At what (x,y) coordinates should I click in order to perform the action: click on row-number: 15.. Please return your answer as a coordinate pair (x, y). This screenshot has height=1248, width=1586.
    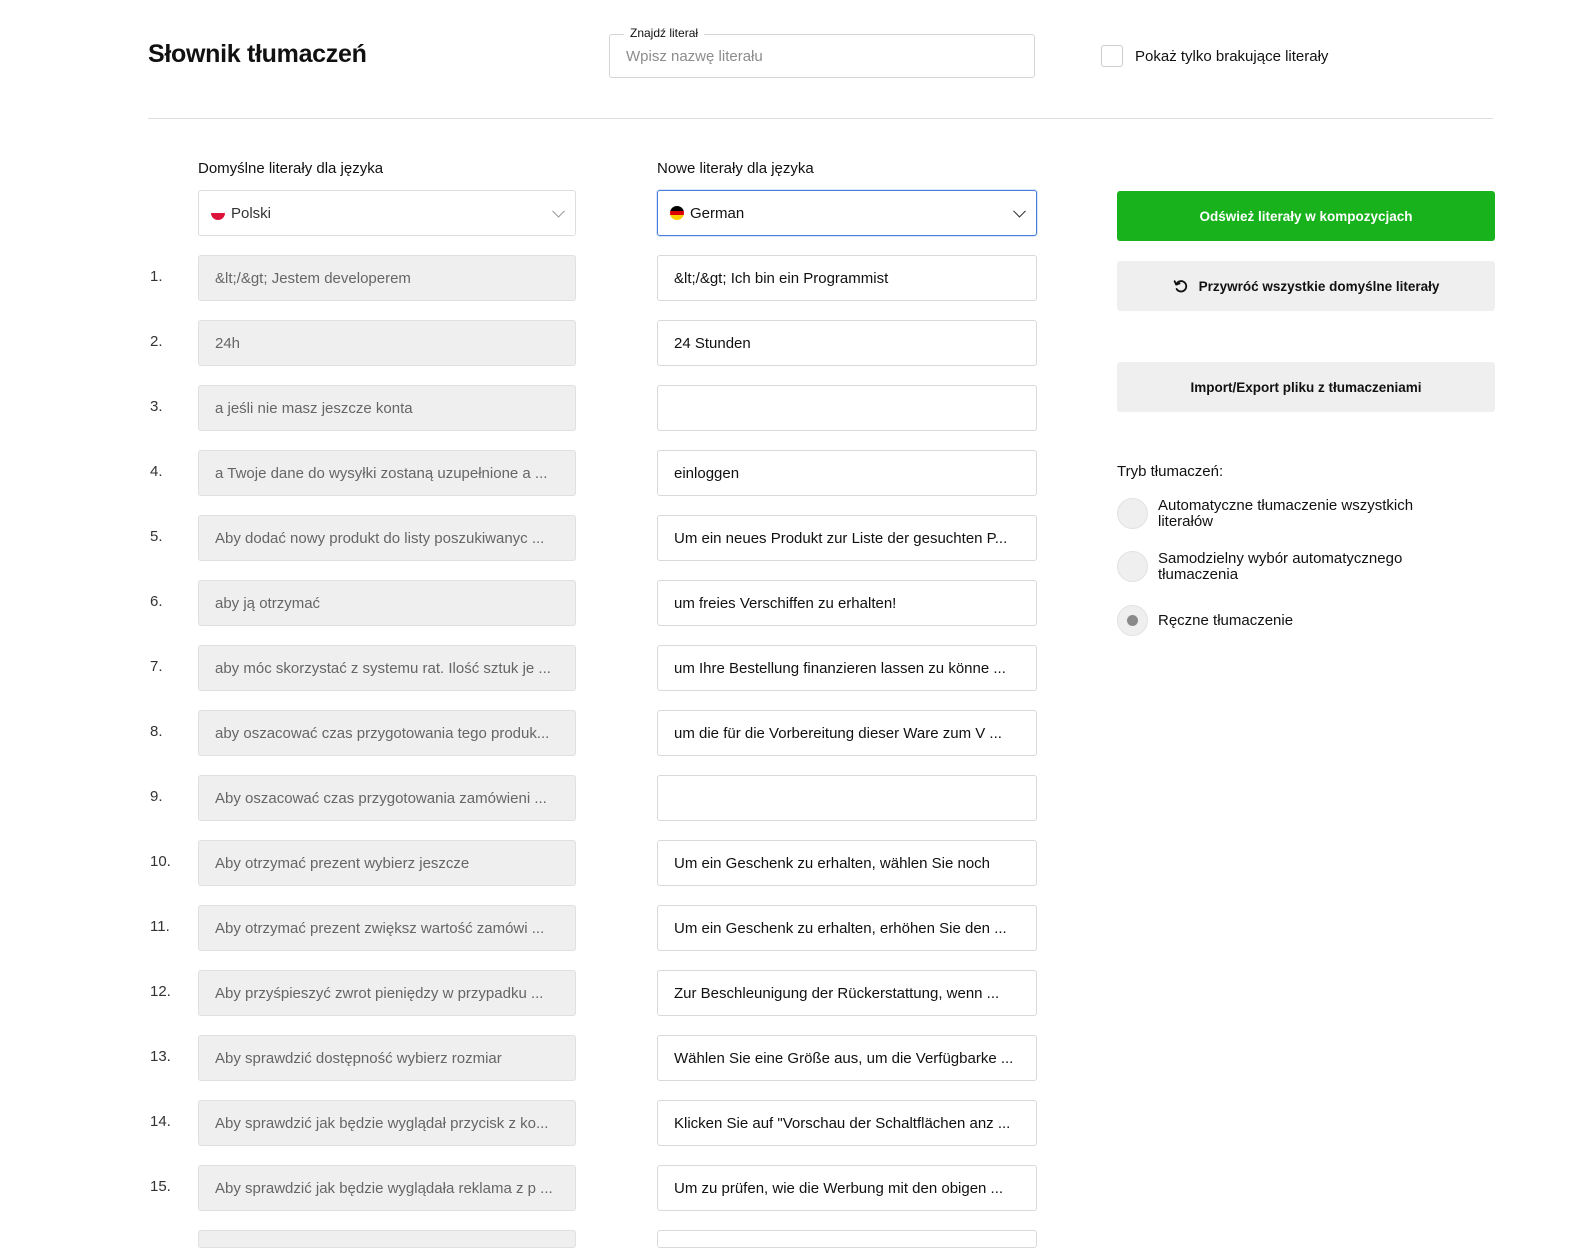
    Looking at the image, I should click on (160, 1186).